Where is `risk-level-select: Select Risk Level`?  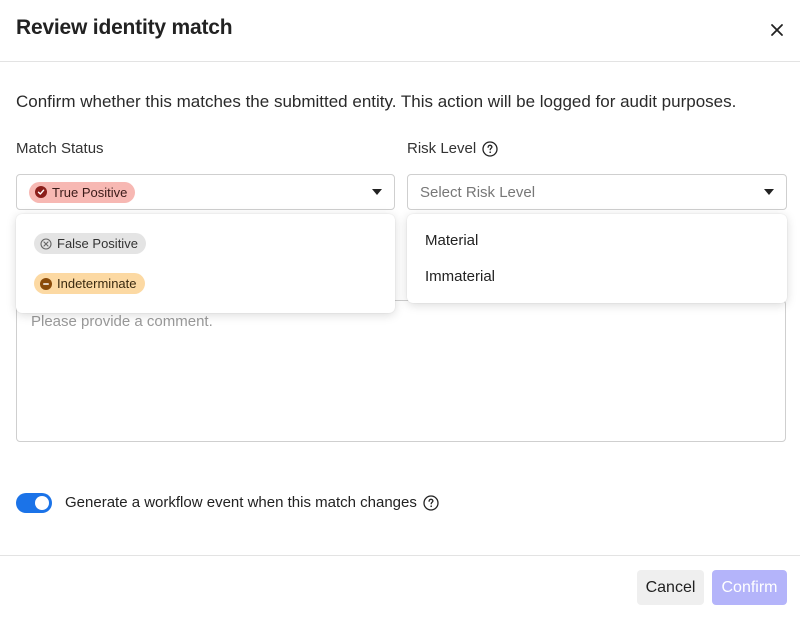
risk-level-select: Select Risk Level is located at coordinates (597, 192).